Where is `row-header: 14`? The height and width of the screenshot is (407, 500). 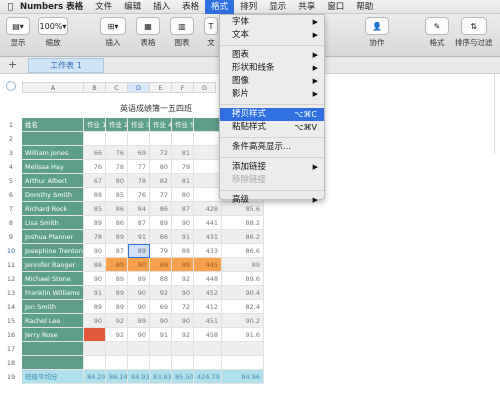 row-header: 14 is located at coordinates (11, 307).